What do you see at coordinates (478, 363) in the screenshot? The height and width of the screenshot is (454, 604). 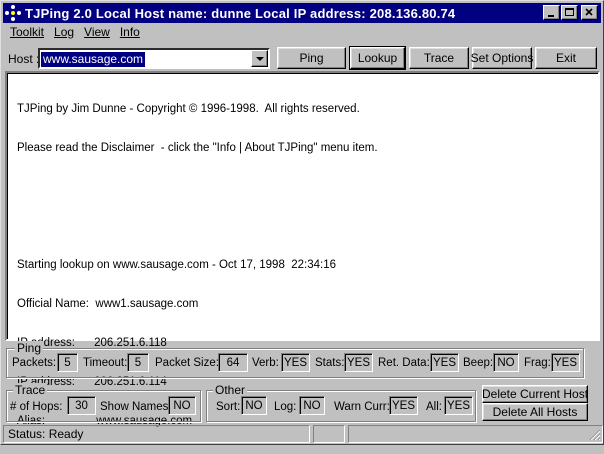 I see `beep-label: Beep:` at bounding box center [478, 363].